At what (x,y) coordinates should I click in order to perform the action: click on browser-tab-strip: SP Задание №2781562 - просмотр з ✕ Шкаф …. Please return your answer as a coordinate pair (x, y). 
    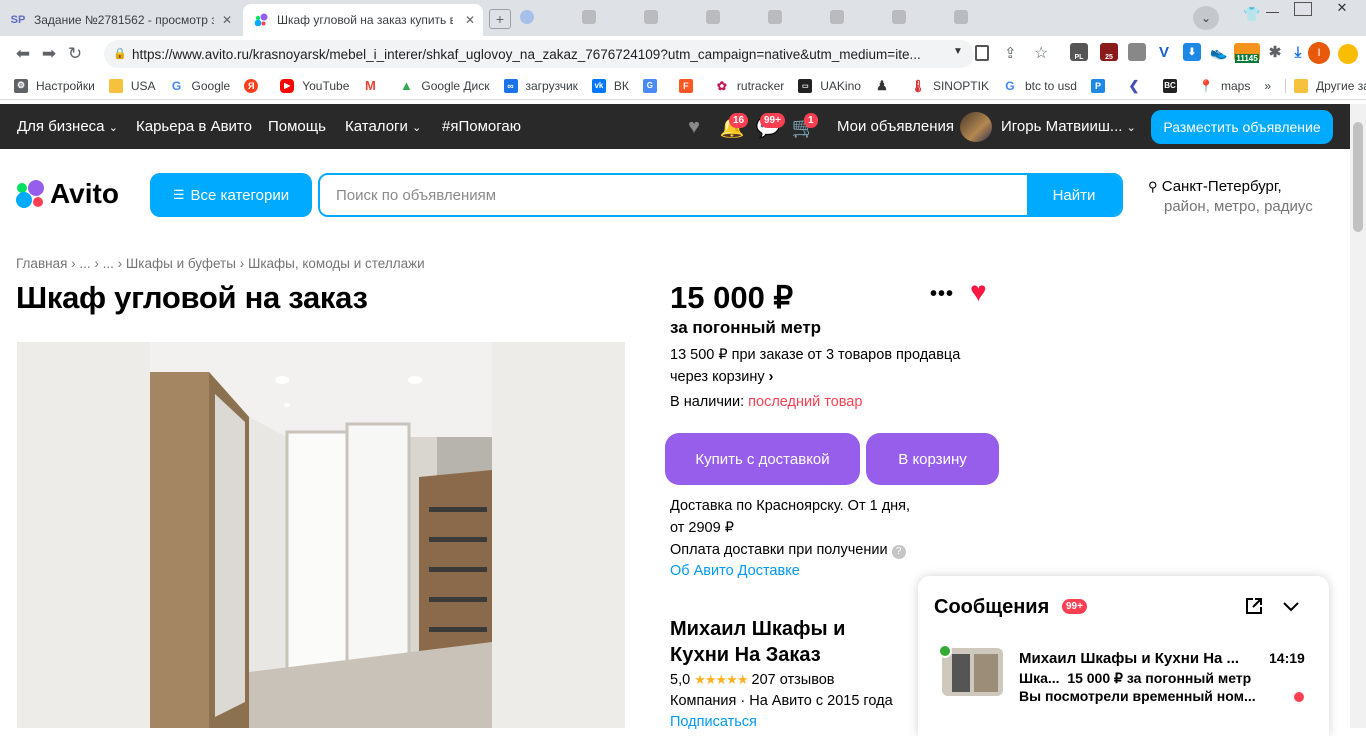
    Looking at the image, I should click on (683, 18).